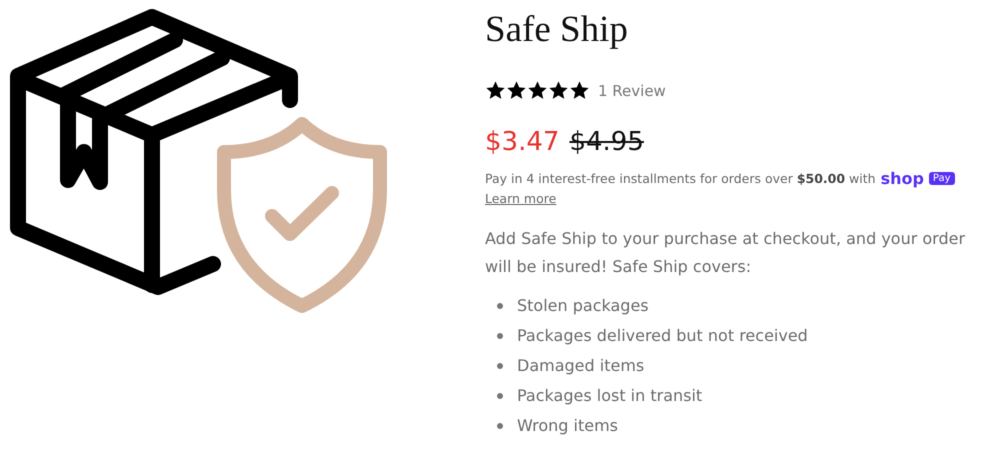  Describe the element at coordinates (725, 253) in the screenshot. I see `description-text: Add Safe Ship to your purchase at checkout, and your order will be insured! Safe Ship covers:` at that location.